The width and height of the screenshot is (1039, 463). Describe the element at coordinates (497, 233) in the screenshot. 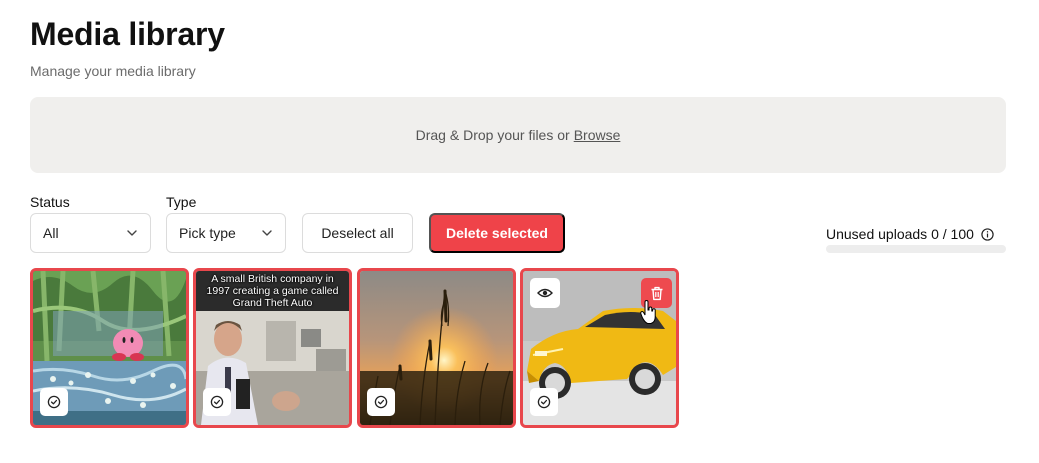

I see `delete-selected-button: Delete selected` at that location.